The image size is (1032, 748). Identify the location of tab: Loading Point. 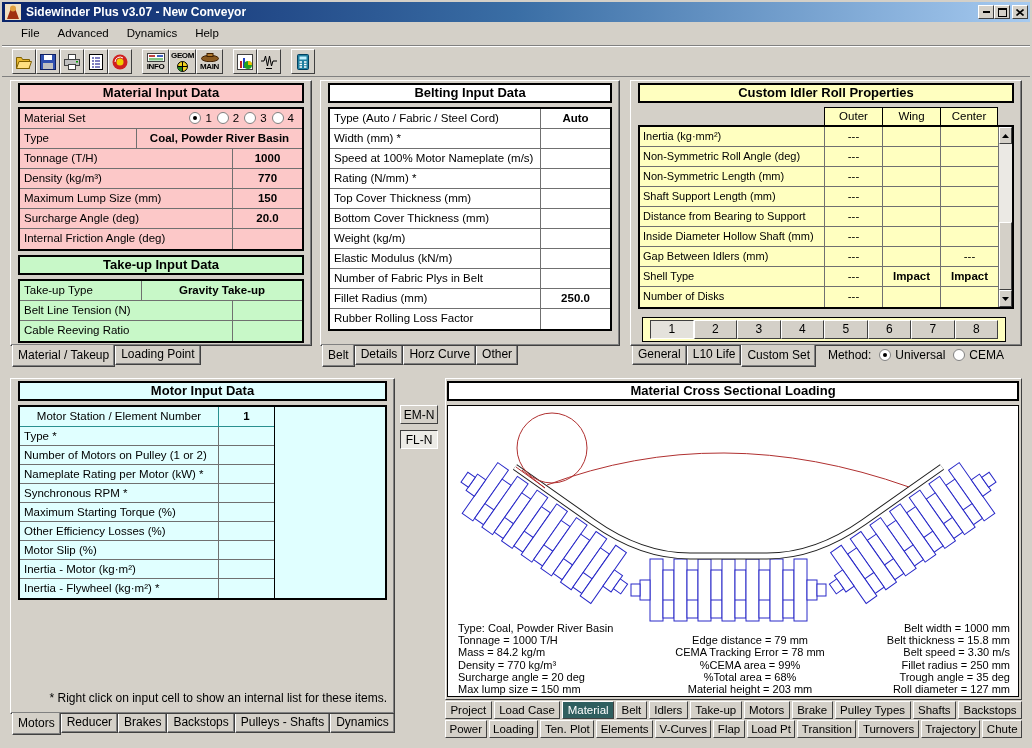
(158, 355).